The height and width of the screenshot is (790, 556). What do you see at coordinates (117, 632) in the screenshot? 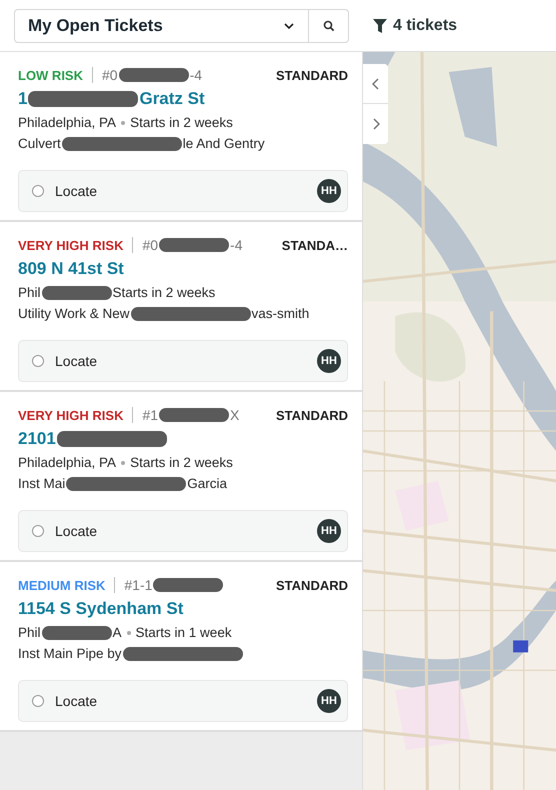
I see `location-text: A` at bounding box center [117, 632].